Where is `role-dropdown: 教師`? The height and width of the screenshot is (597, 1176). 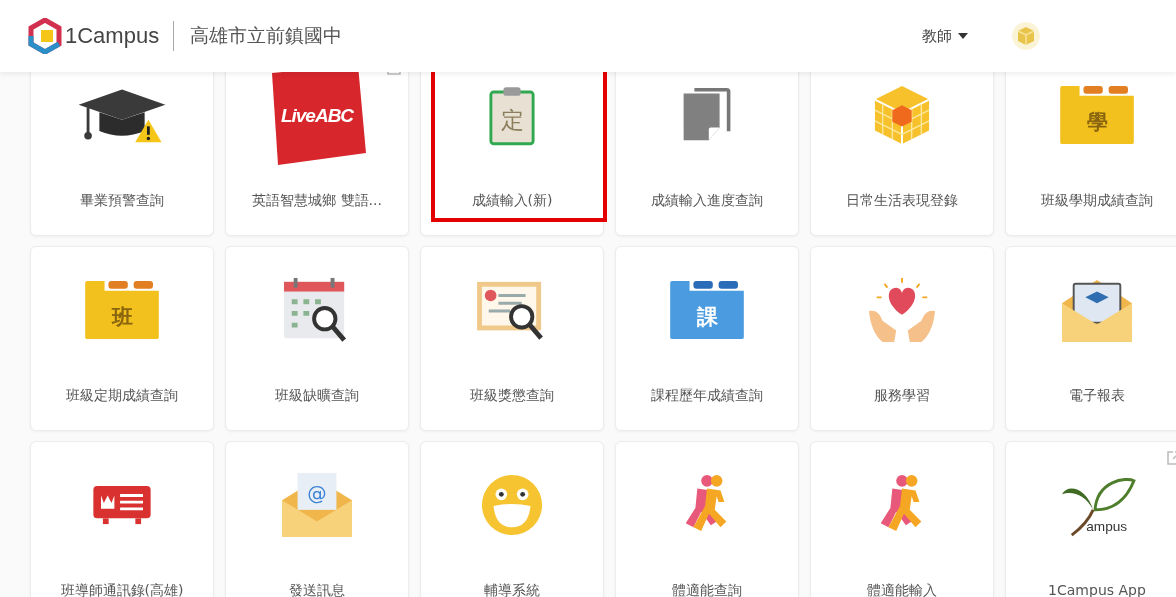 role-dropdown: 教師 is located at coordinates (945, 36).